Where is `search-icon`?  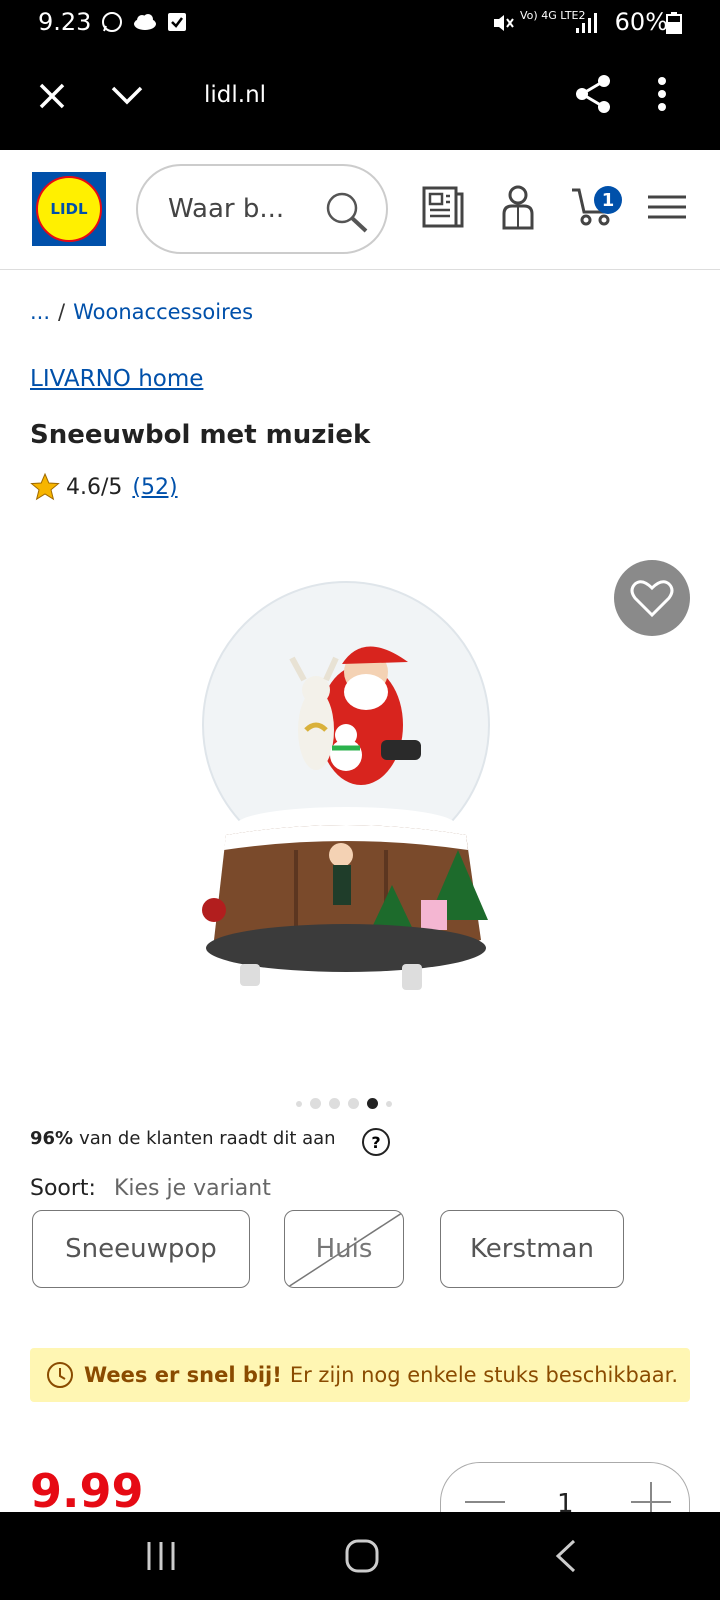 search-icon is located at coordinates (347, 212).